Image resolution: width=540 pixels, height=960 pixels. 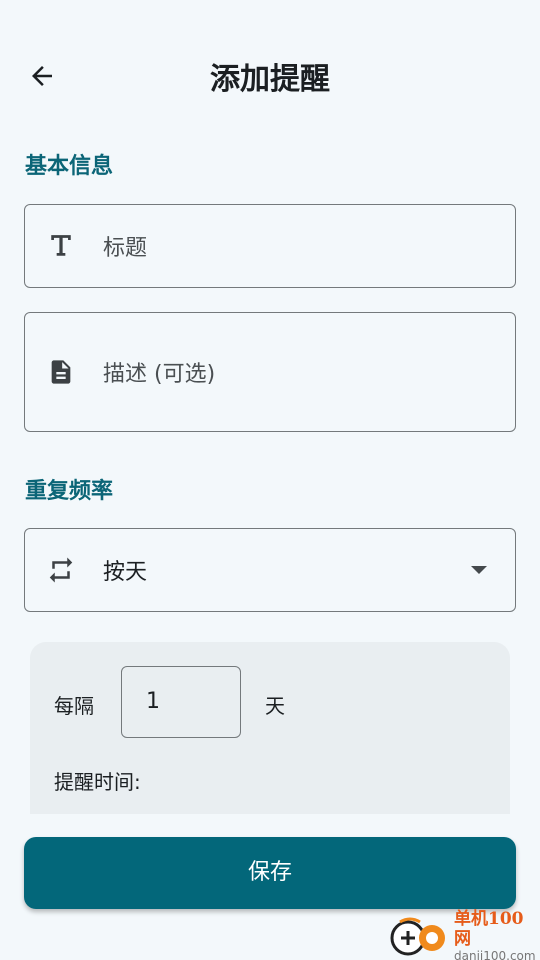 I want to click on title-field: 标题, so click(x=270, y=246).